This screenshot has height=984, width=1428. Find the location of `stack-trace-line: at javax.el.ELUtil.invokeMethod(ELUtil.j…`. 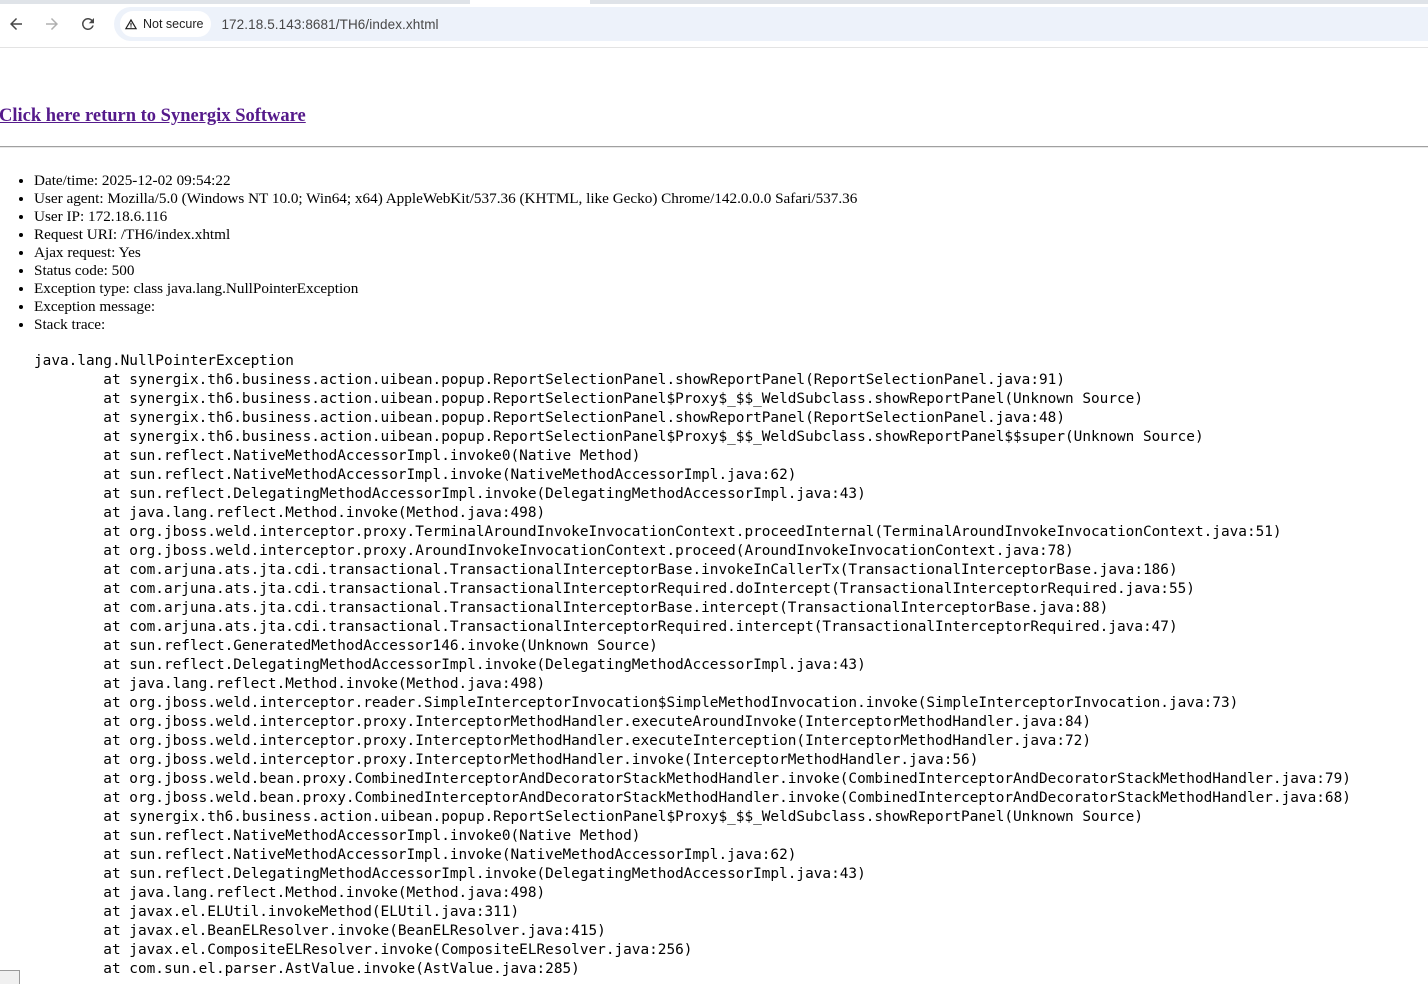

stack-trace-line: at javax.el.ELUtil.invokeMethod(ELUtil.j… is located at coordinates (277, 912).